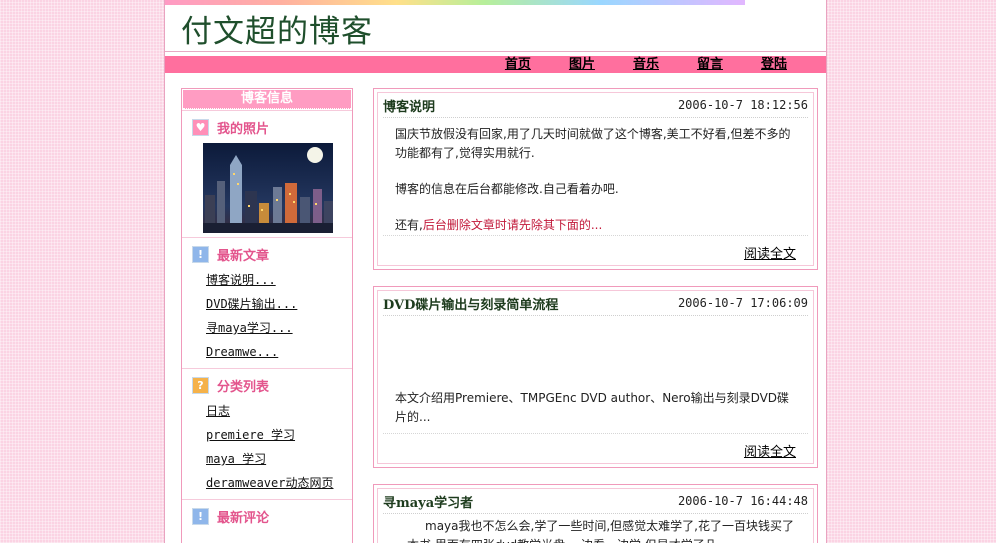  I want to click on comments-section: ! 最新评论, so click(267, 516).